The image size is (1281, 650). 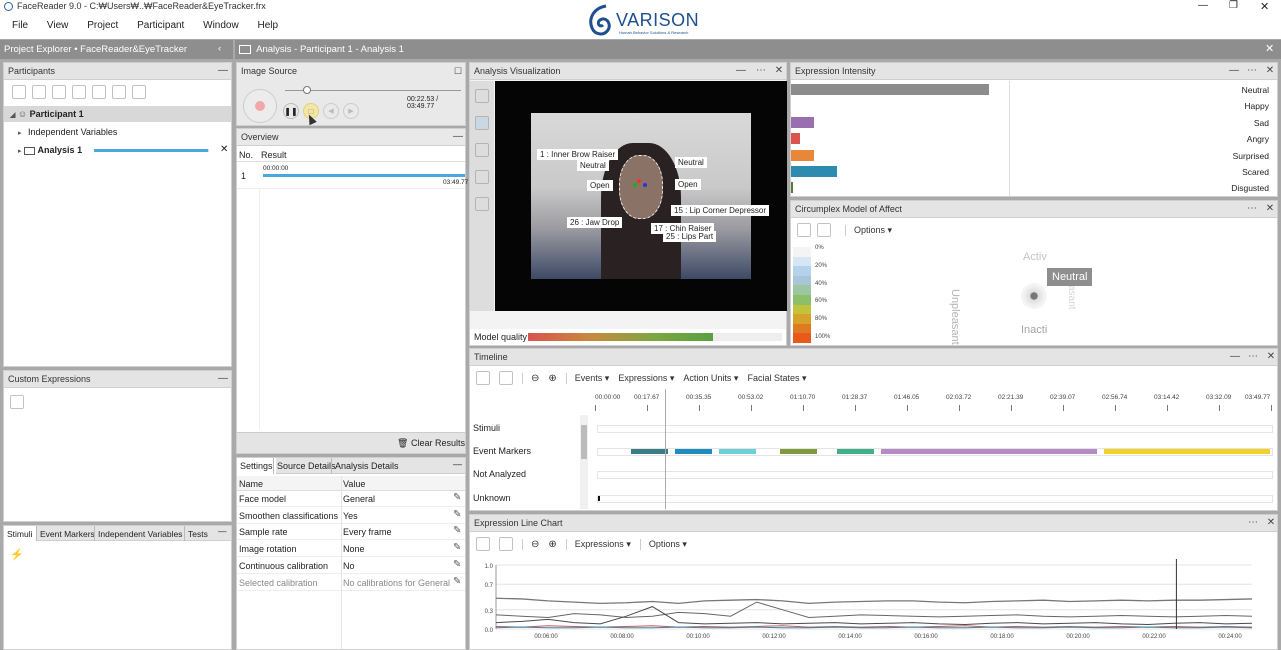 What do you see at coordinates (67, 132) in the screenshot?
I see `independent-variables-row: ▸ Independent Variables` at bounding box center [67, 132].